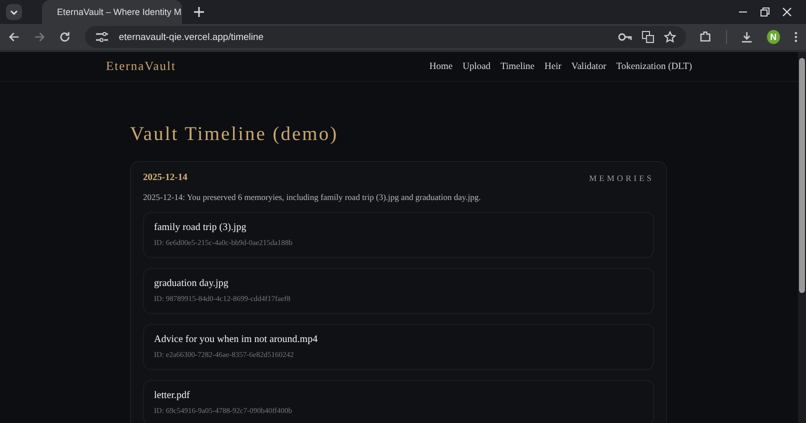 This screenshot has height=423, width=806. What do you see at coordinates (670, 37) in the screenshot?
I see `star-icon` at bounding box center [670, 37].